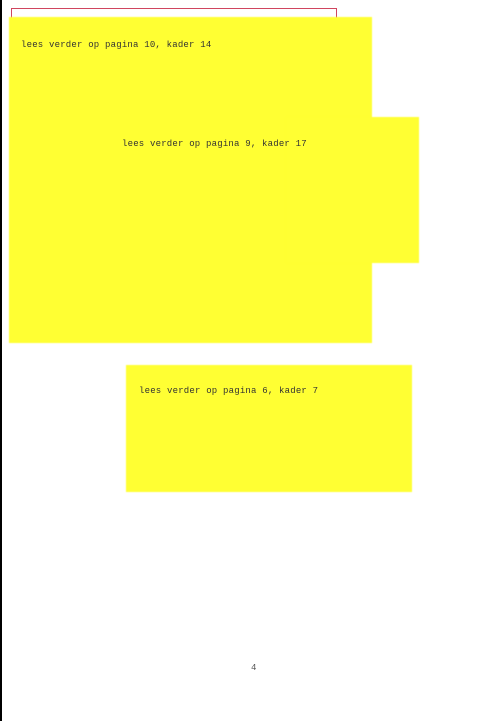 This screenshot has height=721, width=500. What do you see at coordinates (254, 668) in the screenshot?
I see `page-number: 4` at bounding box center [254, 668].